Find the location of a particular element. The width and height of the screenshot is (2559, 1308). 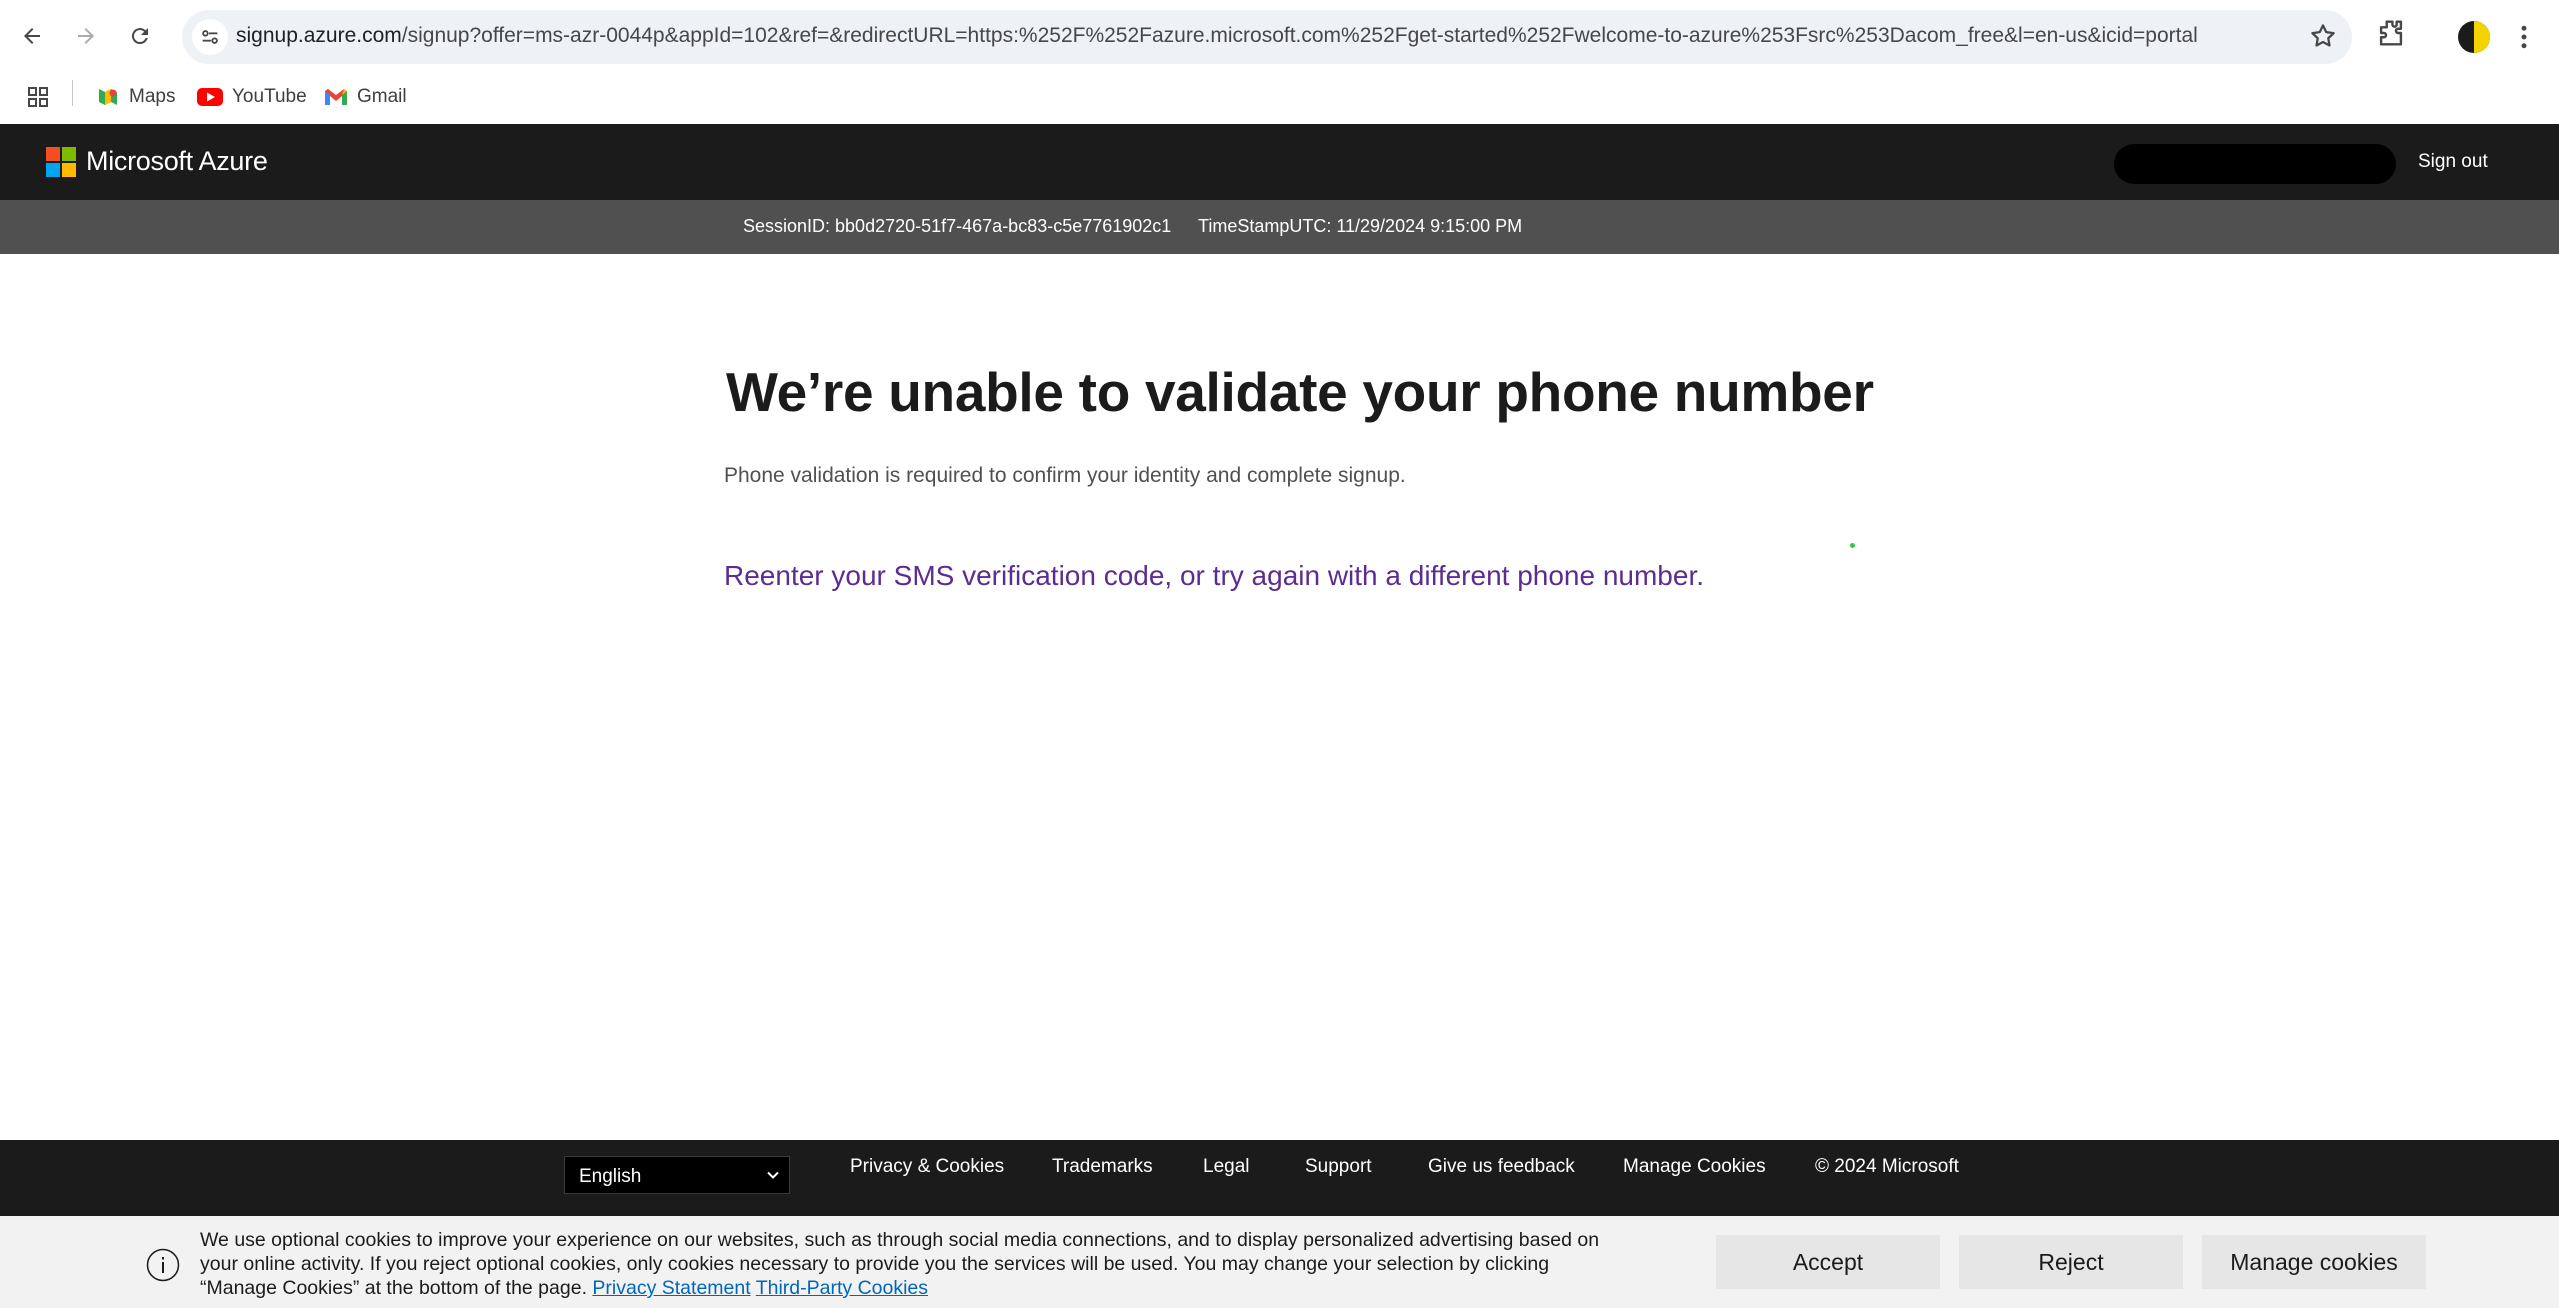

footer-support-link: Support is located at coordinates (1338, 1167).